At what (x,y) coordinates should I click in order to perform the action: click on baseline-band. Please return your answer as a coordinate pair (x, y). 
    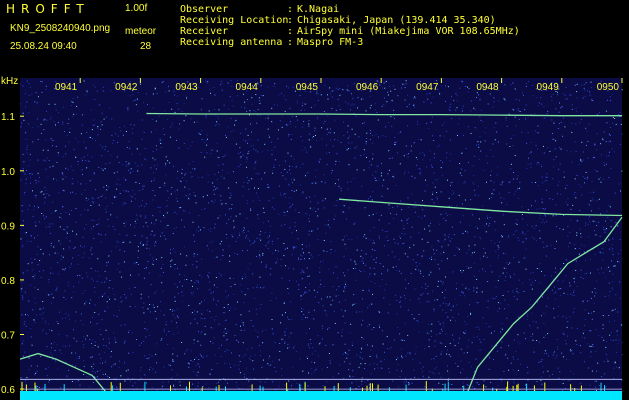
    Looking at the image, I should click on (321, 395).